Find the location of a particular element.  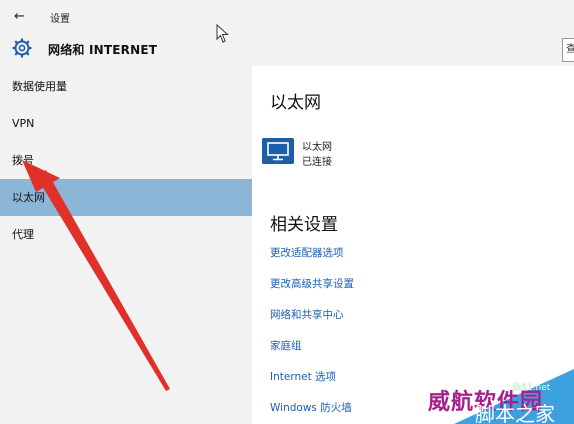

page-title: 以太网 is located at coordinates (295, 103).